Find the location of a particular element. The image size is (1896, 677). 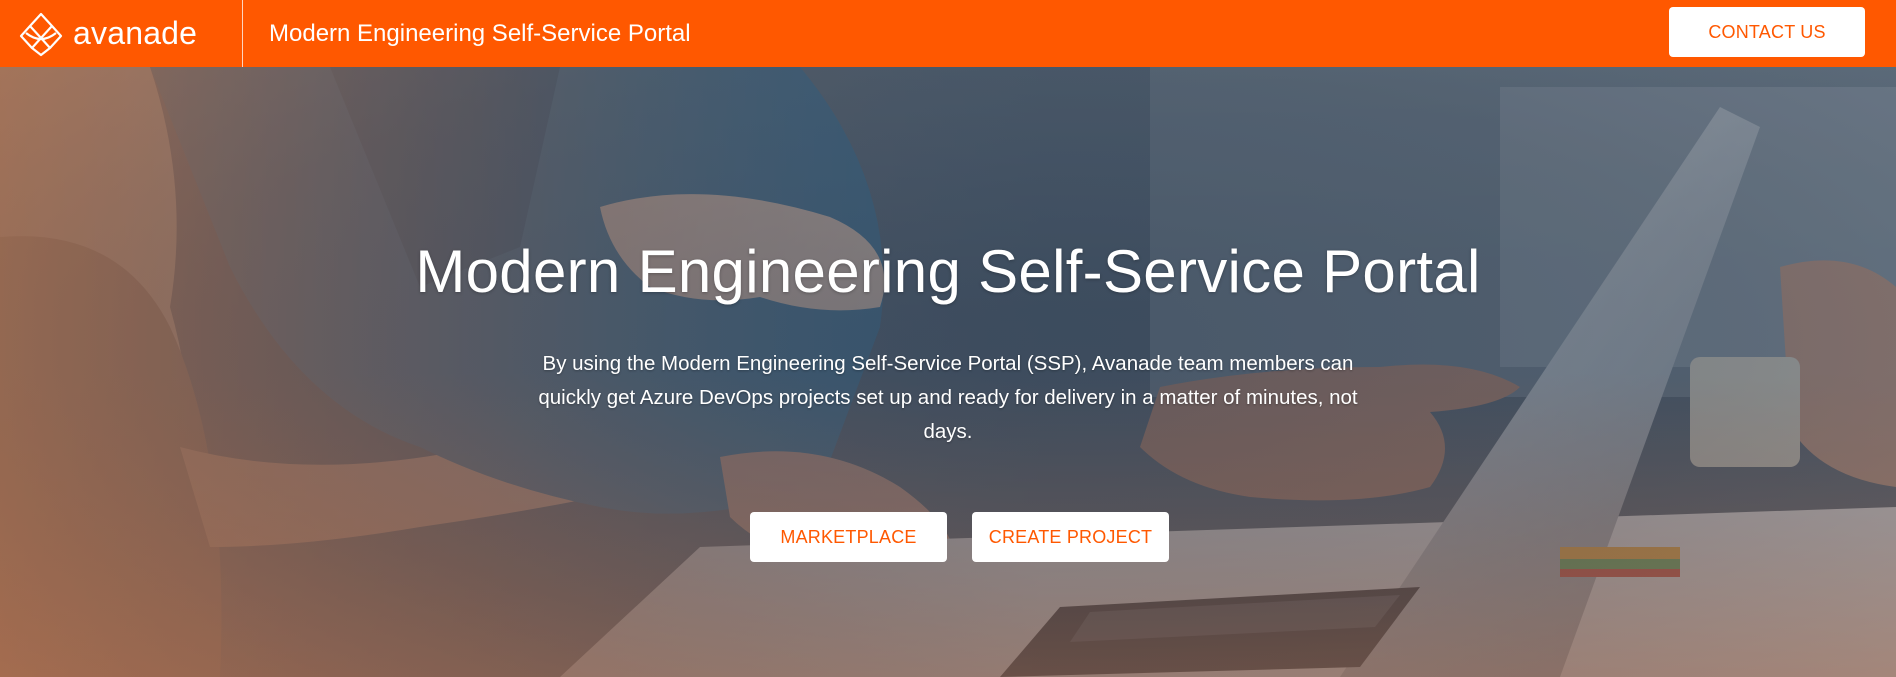

header-divider is located at coordinates (242, 33).